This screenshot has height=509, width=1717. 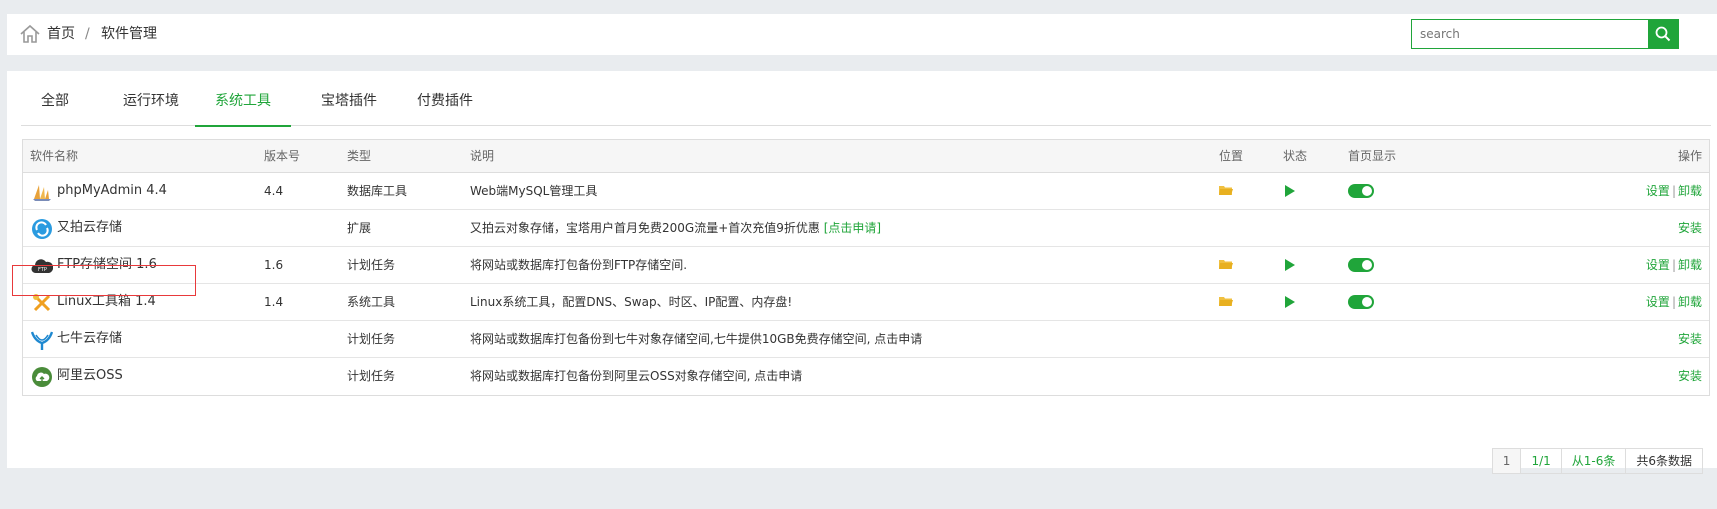 I want to click on tab-bar: 全部 运行环境 系统工具 宝塔插件 付费插件, so click(x=866, y=99).